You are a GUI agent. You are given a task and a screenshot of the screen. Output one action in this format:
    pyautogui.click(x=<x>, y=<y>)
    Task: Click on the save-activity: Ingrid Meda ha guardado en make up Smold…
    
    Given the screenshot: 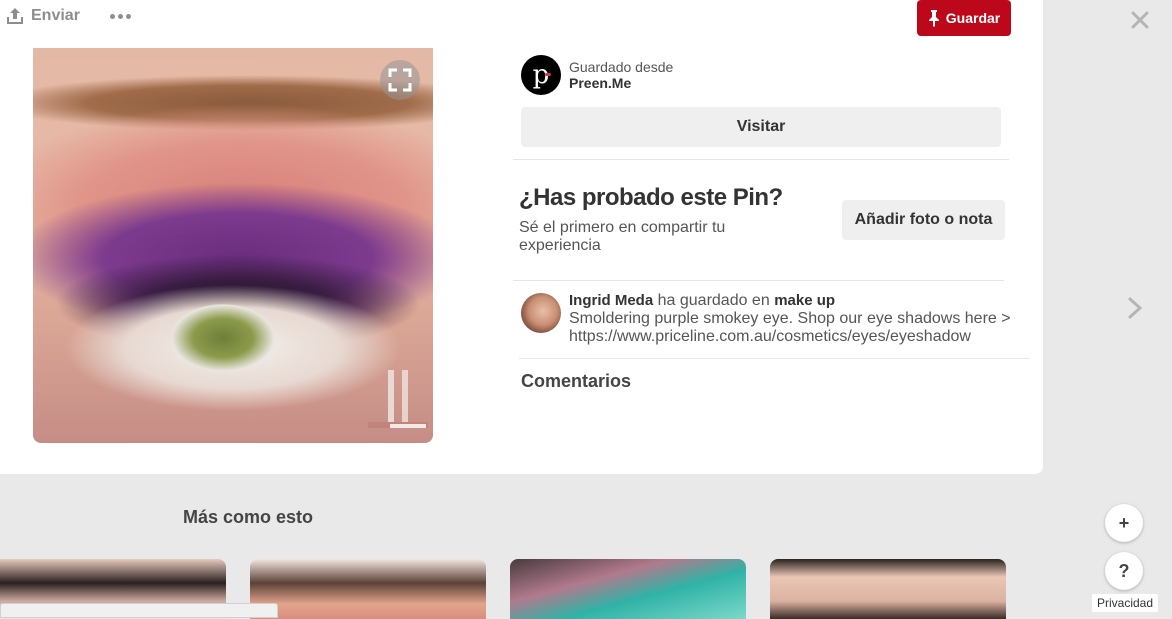 What is the action you would take?
    pyautogui.click(x=782, y=319)
    